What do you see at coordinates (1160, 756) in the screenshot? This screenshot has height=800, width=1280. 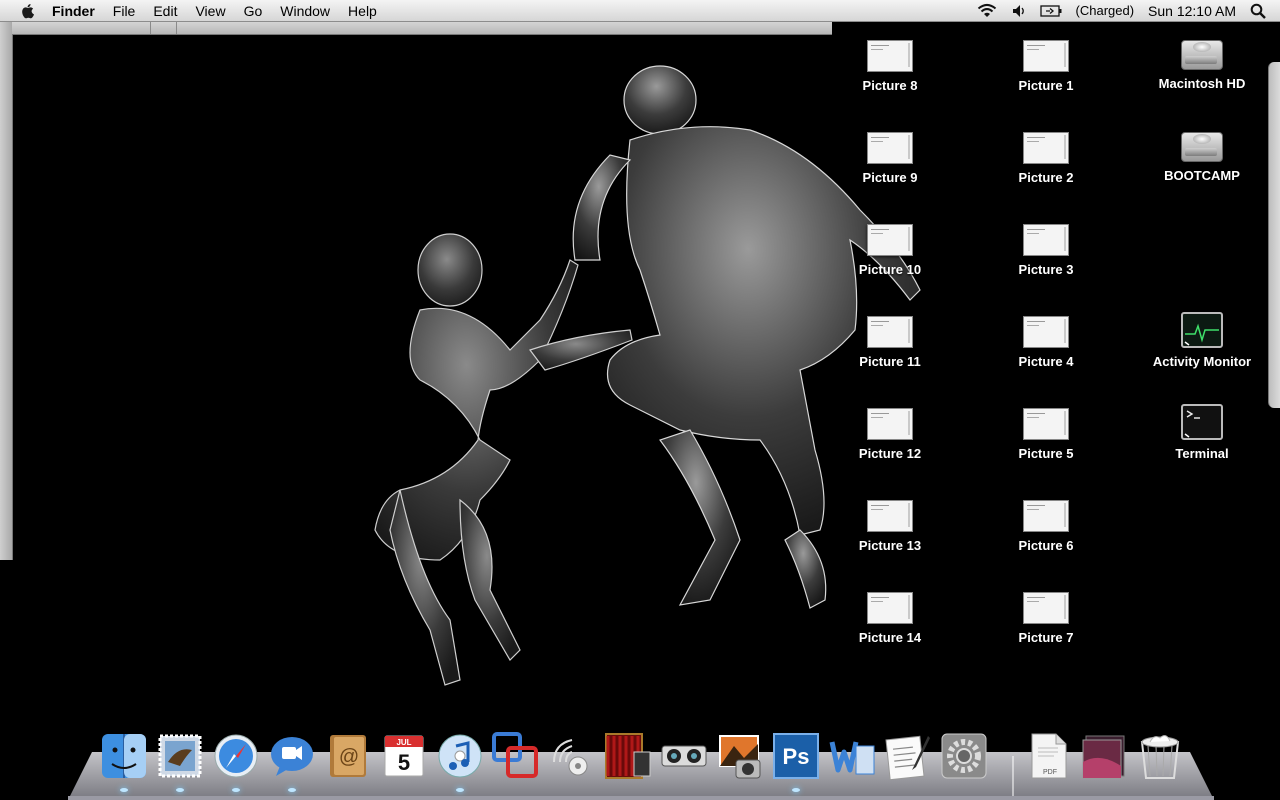 I see `dock-trash` at bounding box center [1160, 756].